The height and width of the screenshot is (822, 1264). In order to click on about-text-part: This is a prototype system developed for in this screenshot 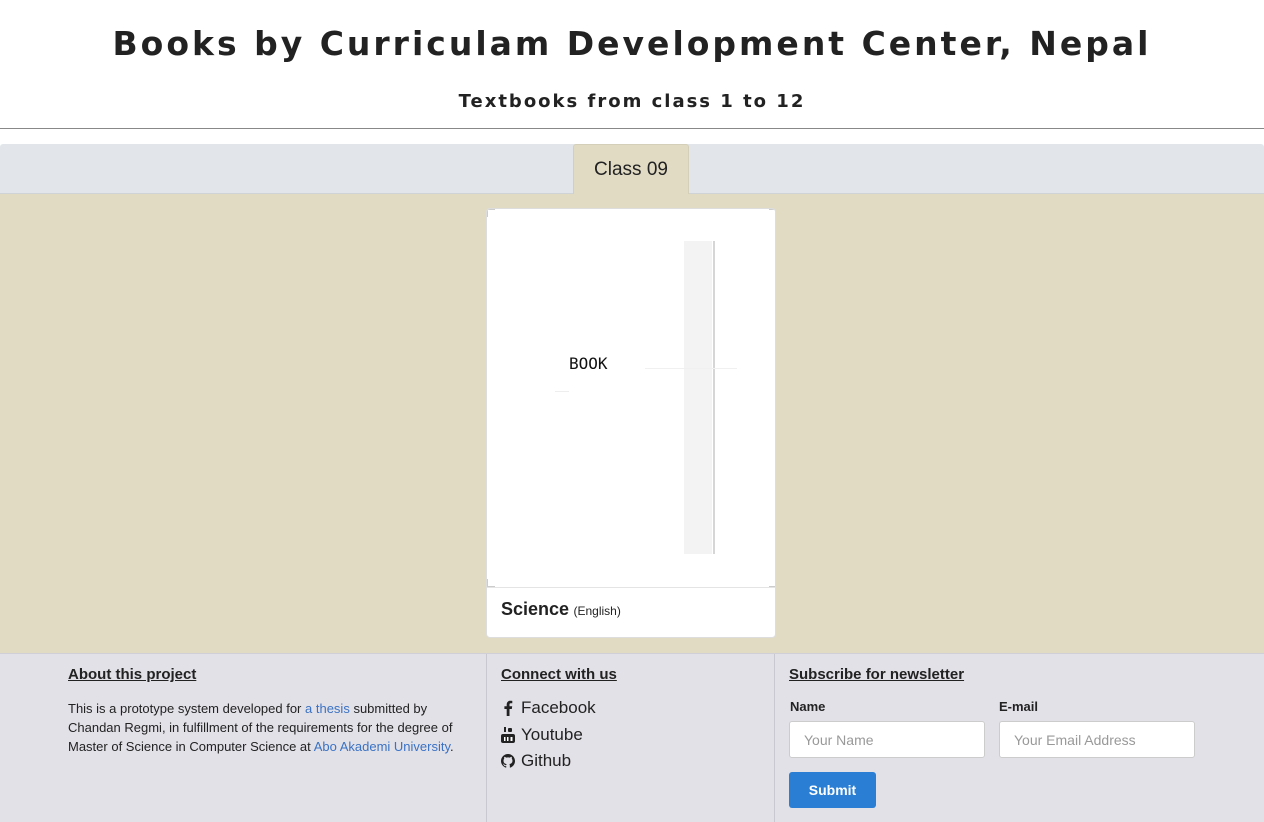, I will do `click(187, 708)`.